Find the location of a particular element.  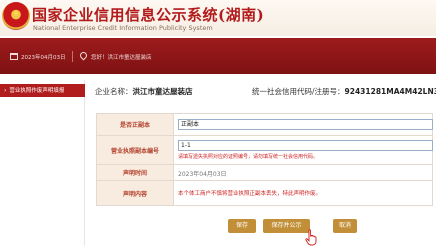

chevron-right-icon: › is located at coordinates (5, 90).